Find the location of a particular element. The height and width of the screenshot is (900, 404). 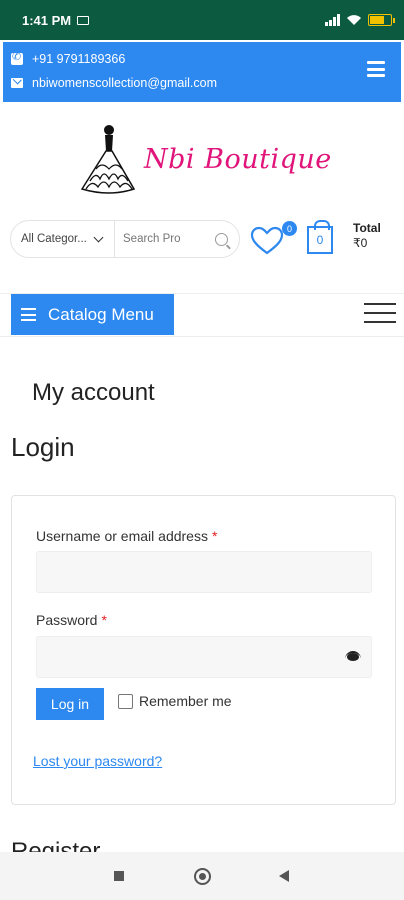

lost-password-link: Lost your password? is located at coordinates (97, 761).